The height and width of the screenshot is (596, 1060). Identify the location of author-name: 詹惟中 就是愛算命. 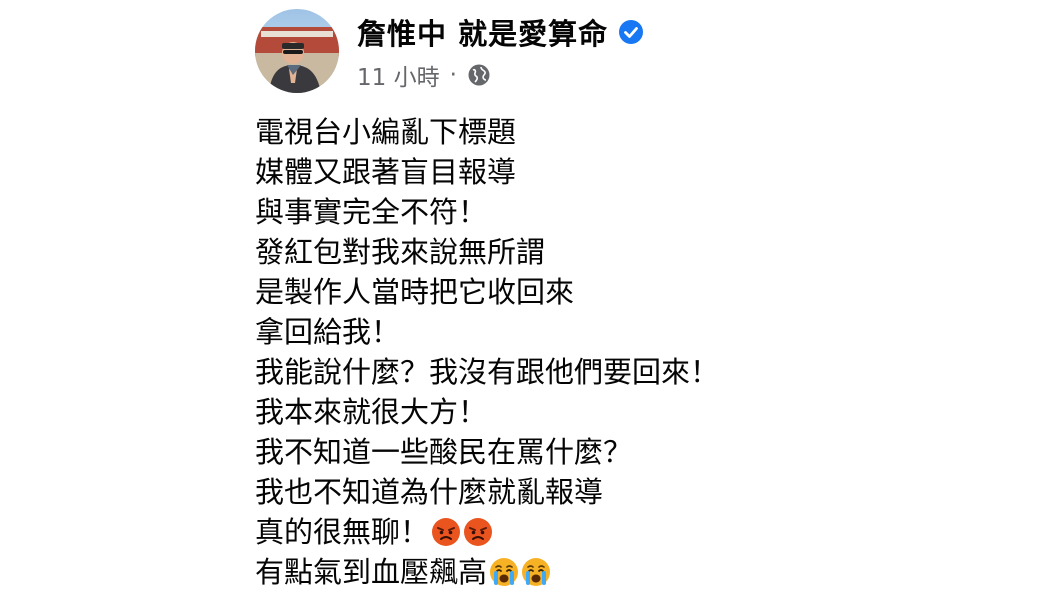
(482, 32).